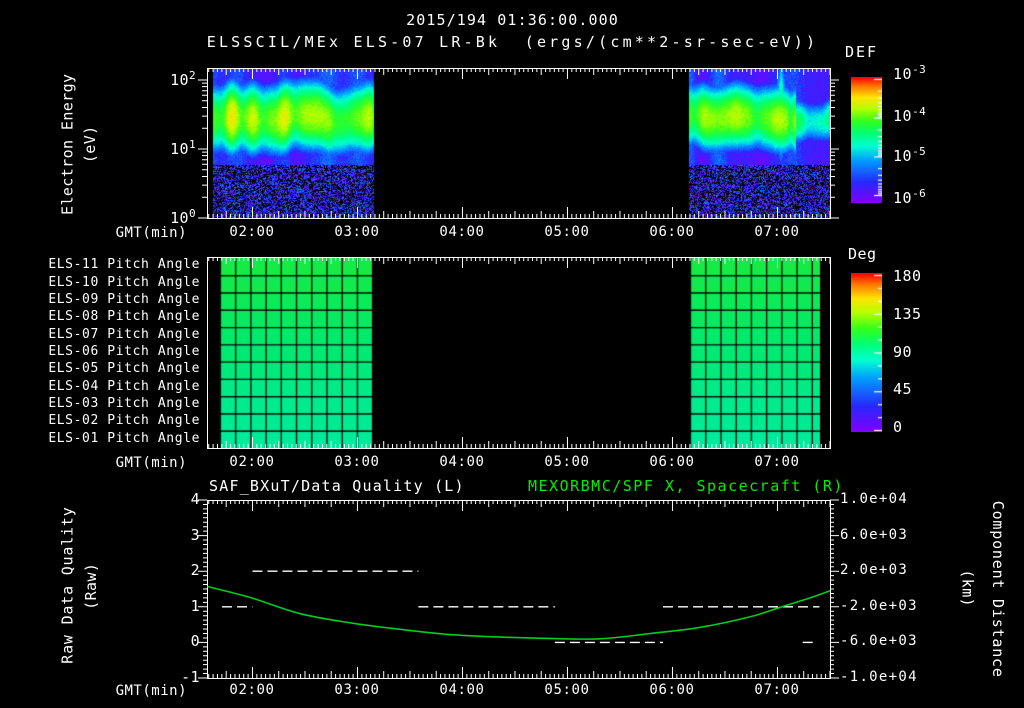 The image size is (1024, 708). What do you see at coordinates (910, 115) in the screenshot?
I see `def-tick-label: 10-4` at bounding box center [910, 115].